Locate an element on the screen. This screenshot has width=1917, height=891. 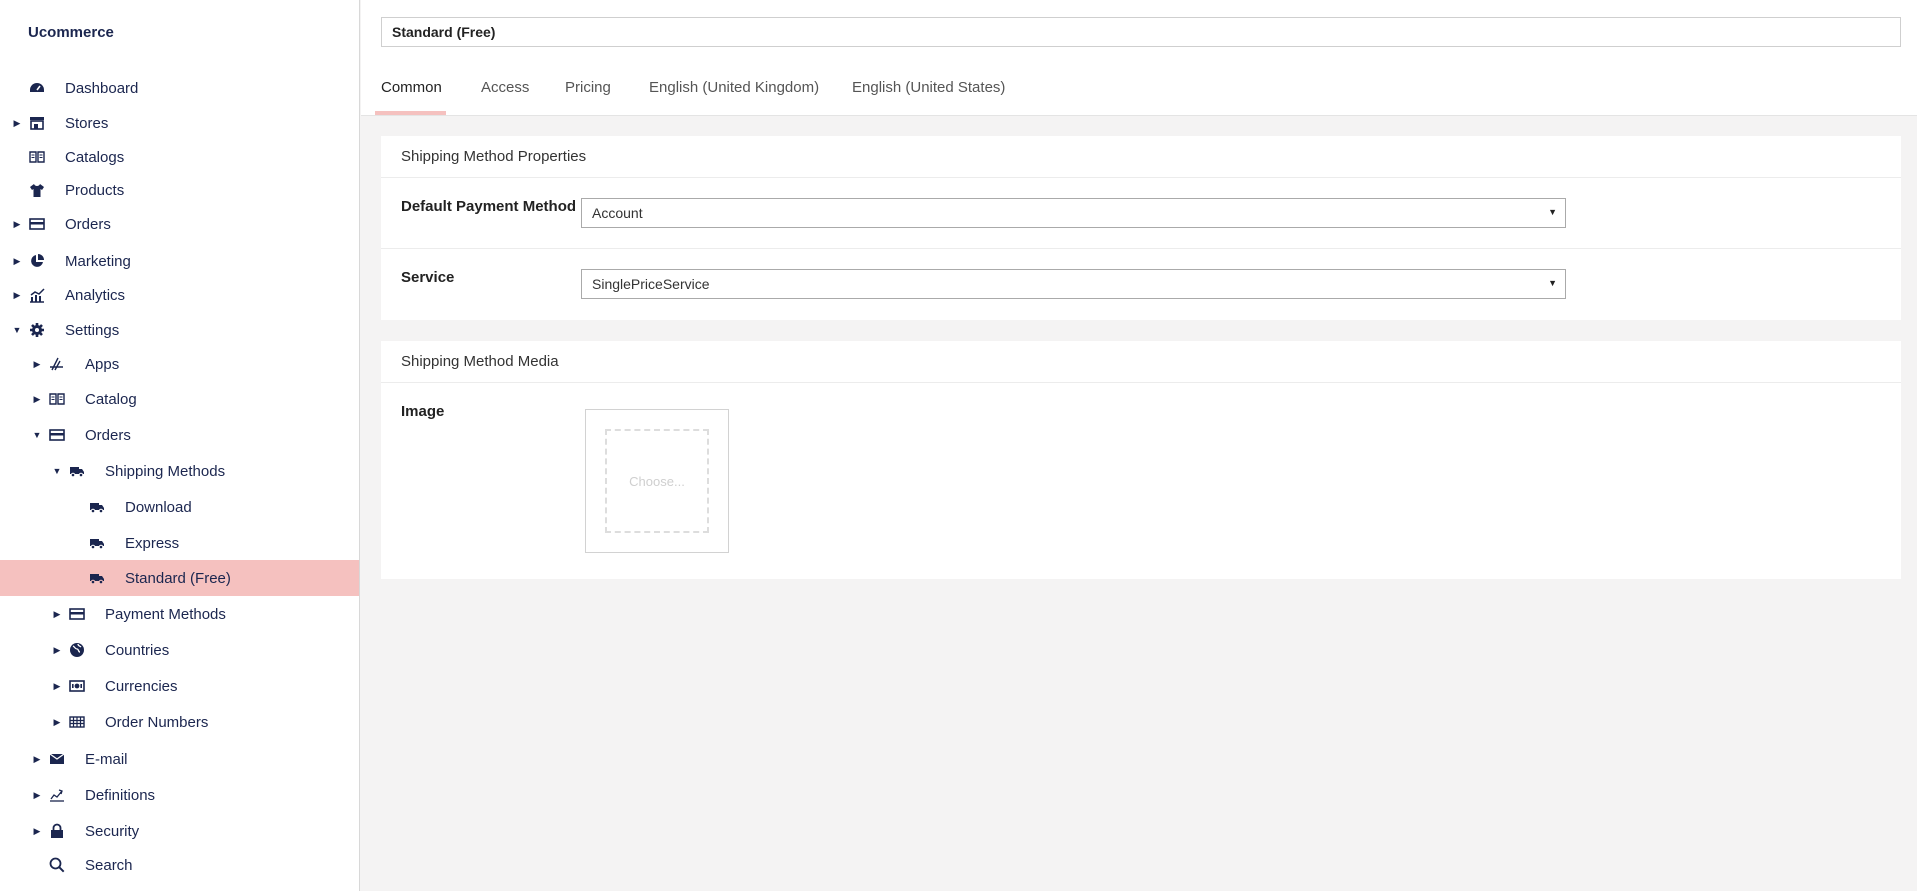
sidebar-item-label: Express is located at coordinates (152, 543).